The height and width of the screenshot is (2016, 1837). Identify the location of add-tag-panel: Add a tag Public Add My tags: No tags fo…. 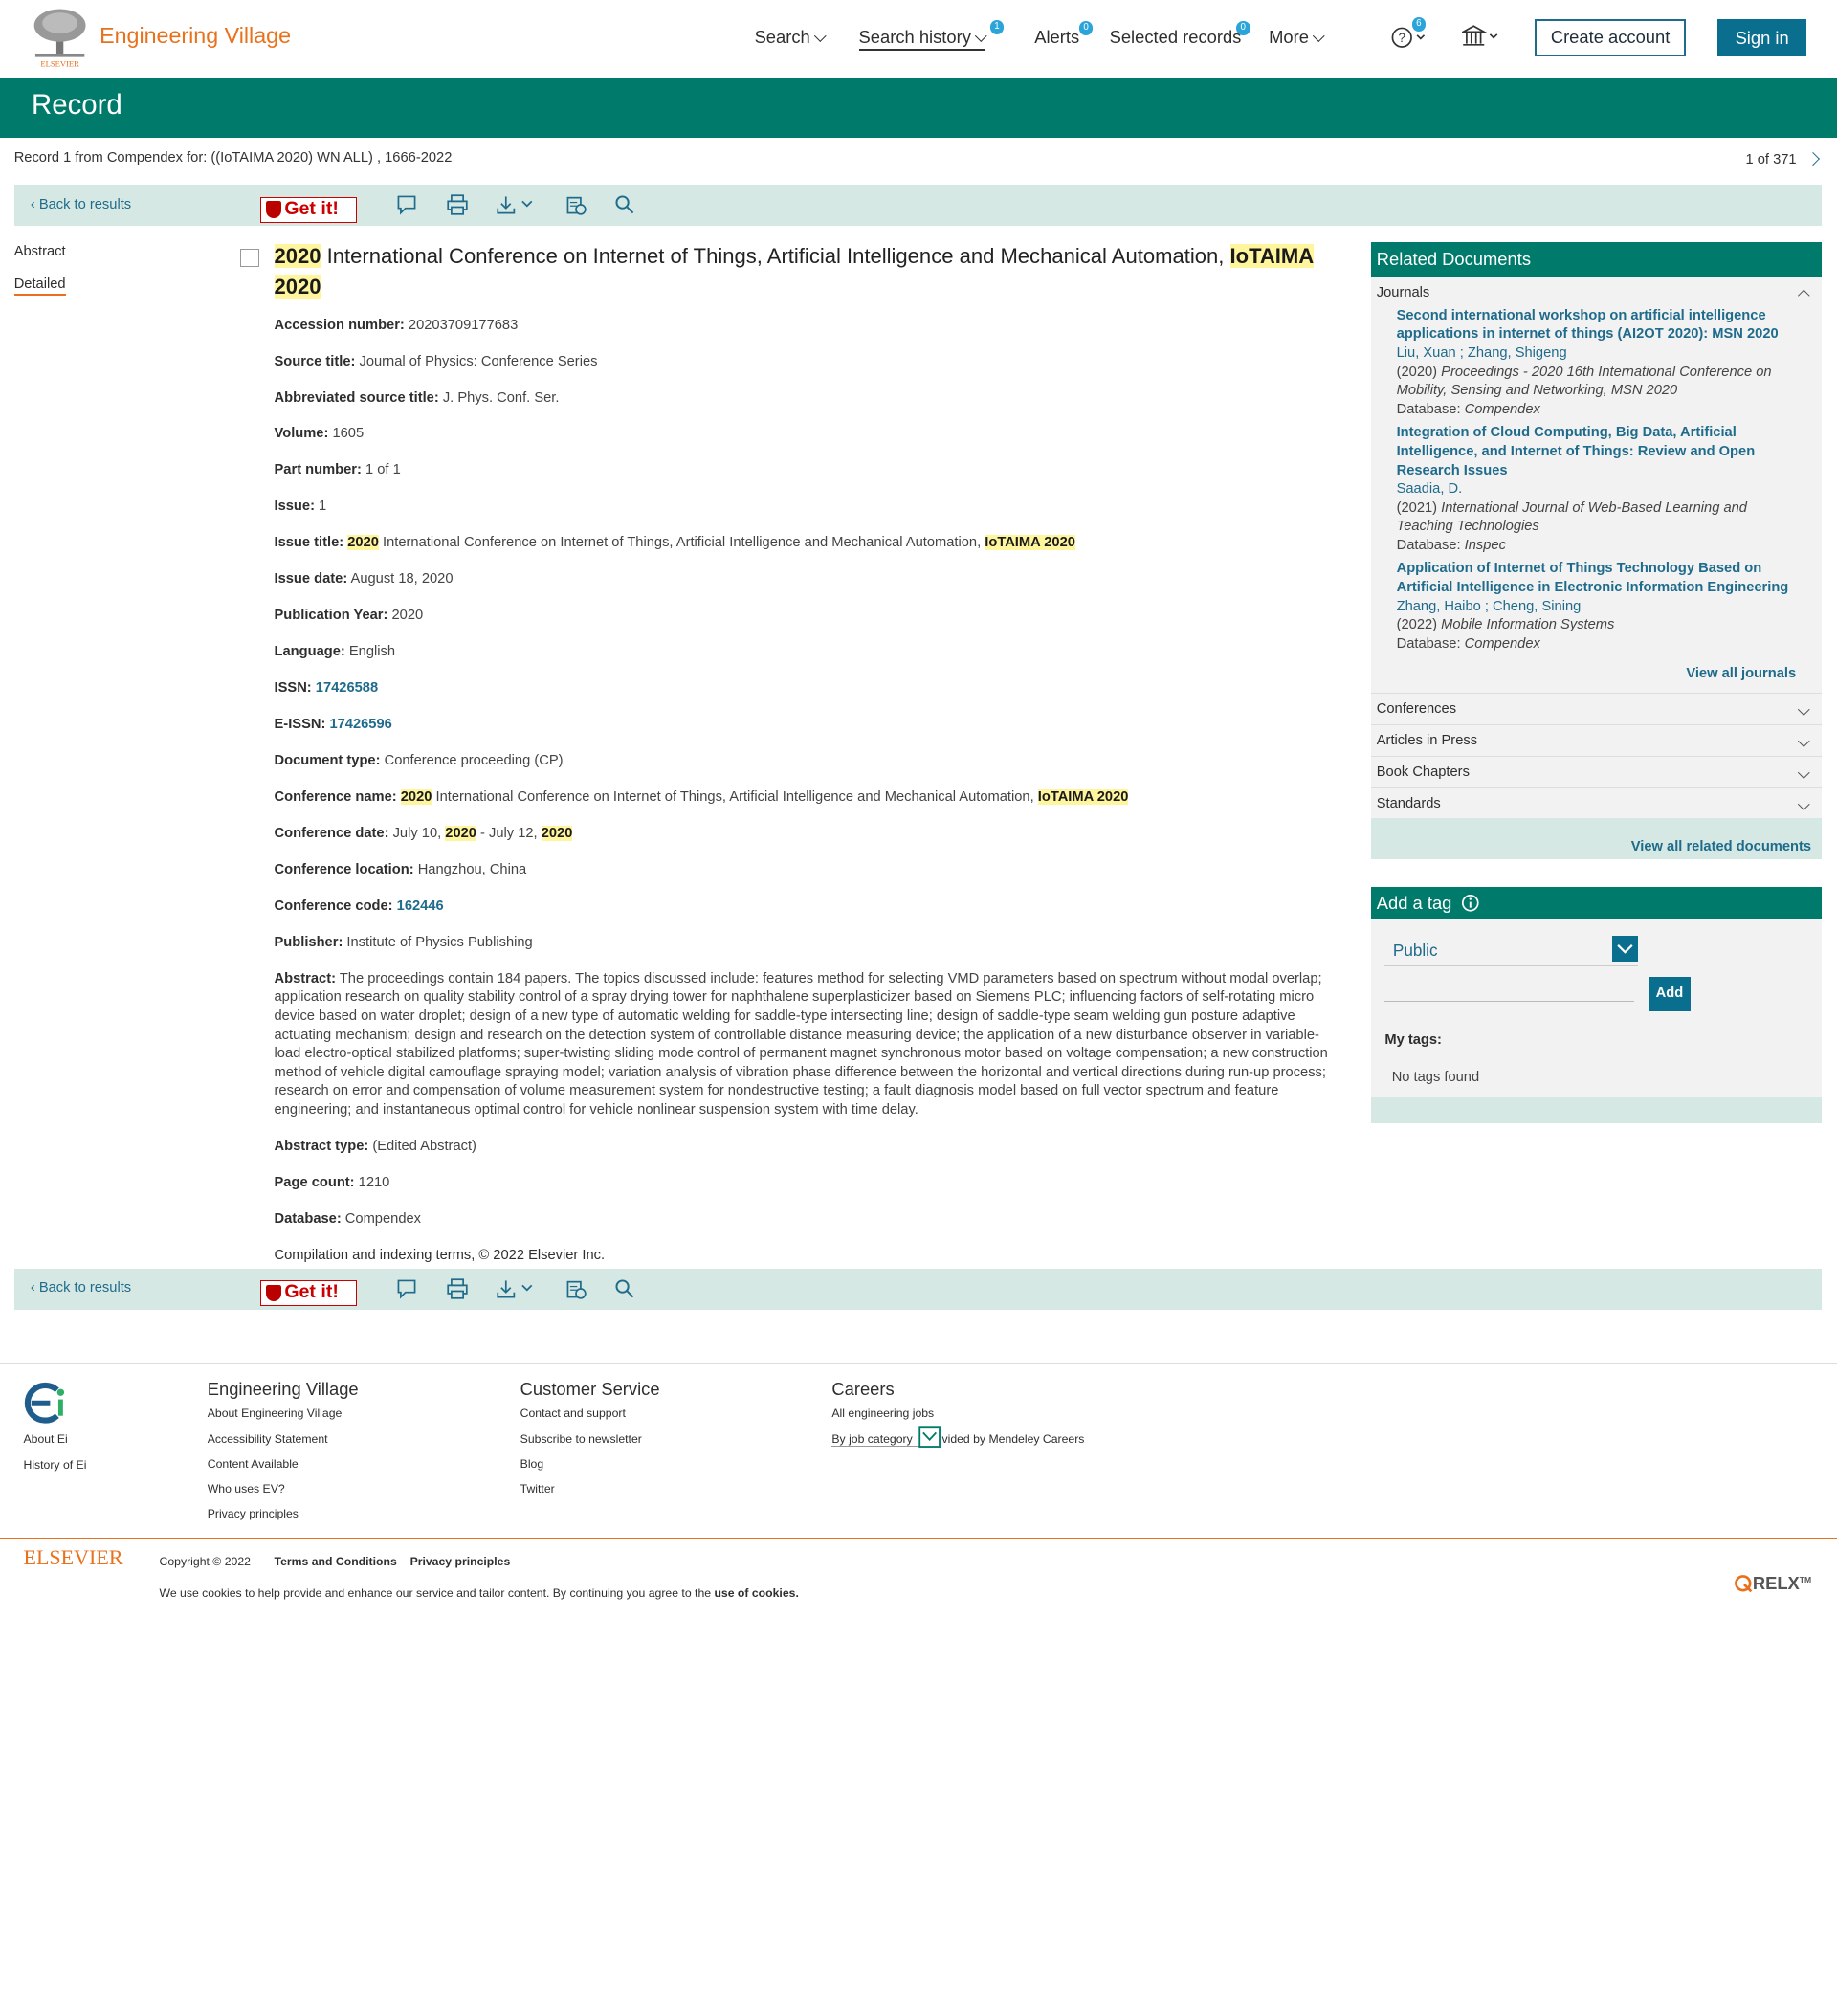
(1596, 1005).